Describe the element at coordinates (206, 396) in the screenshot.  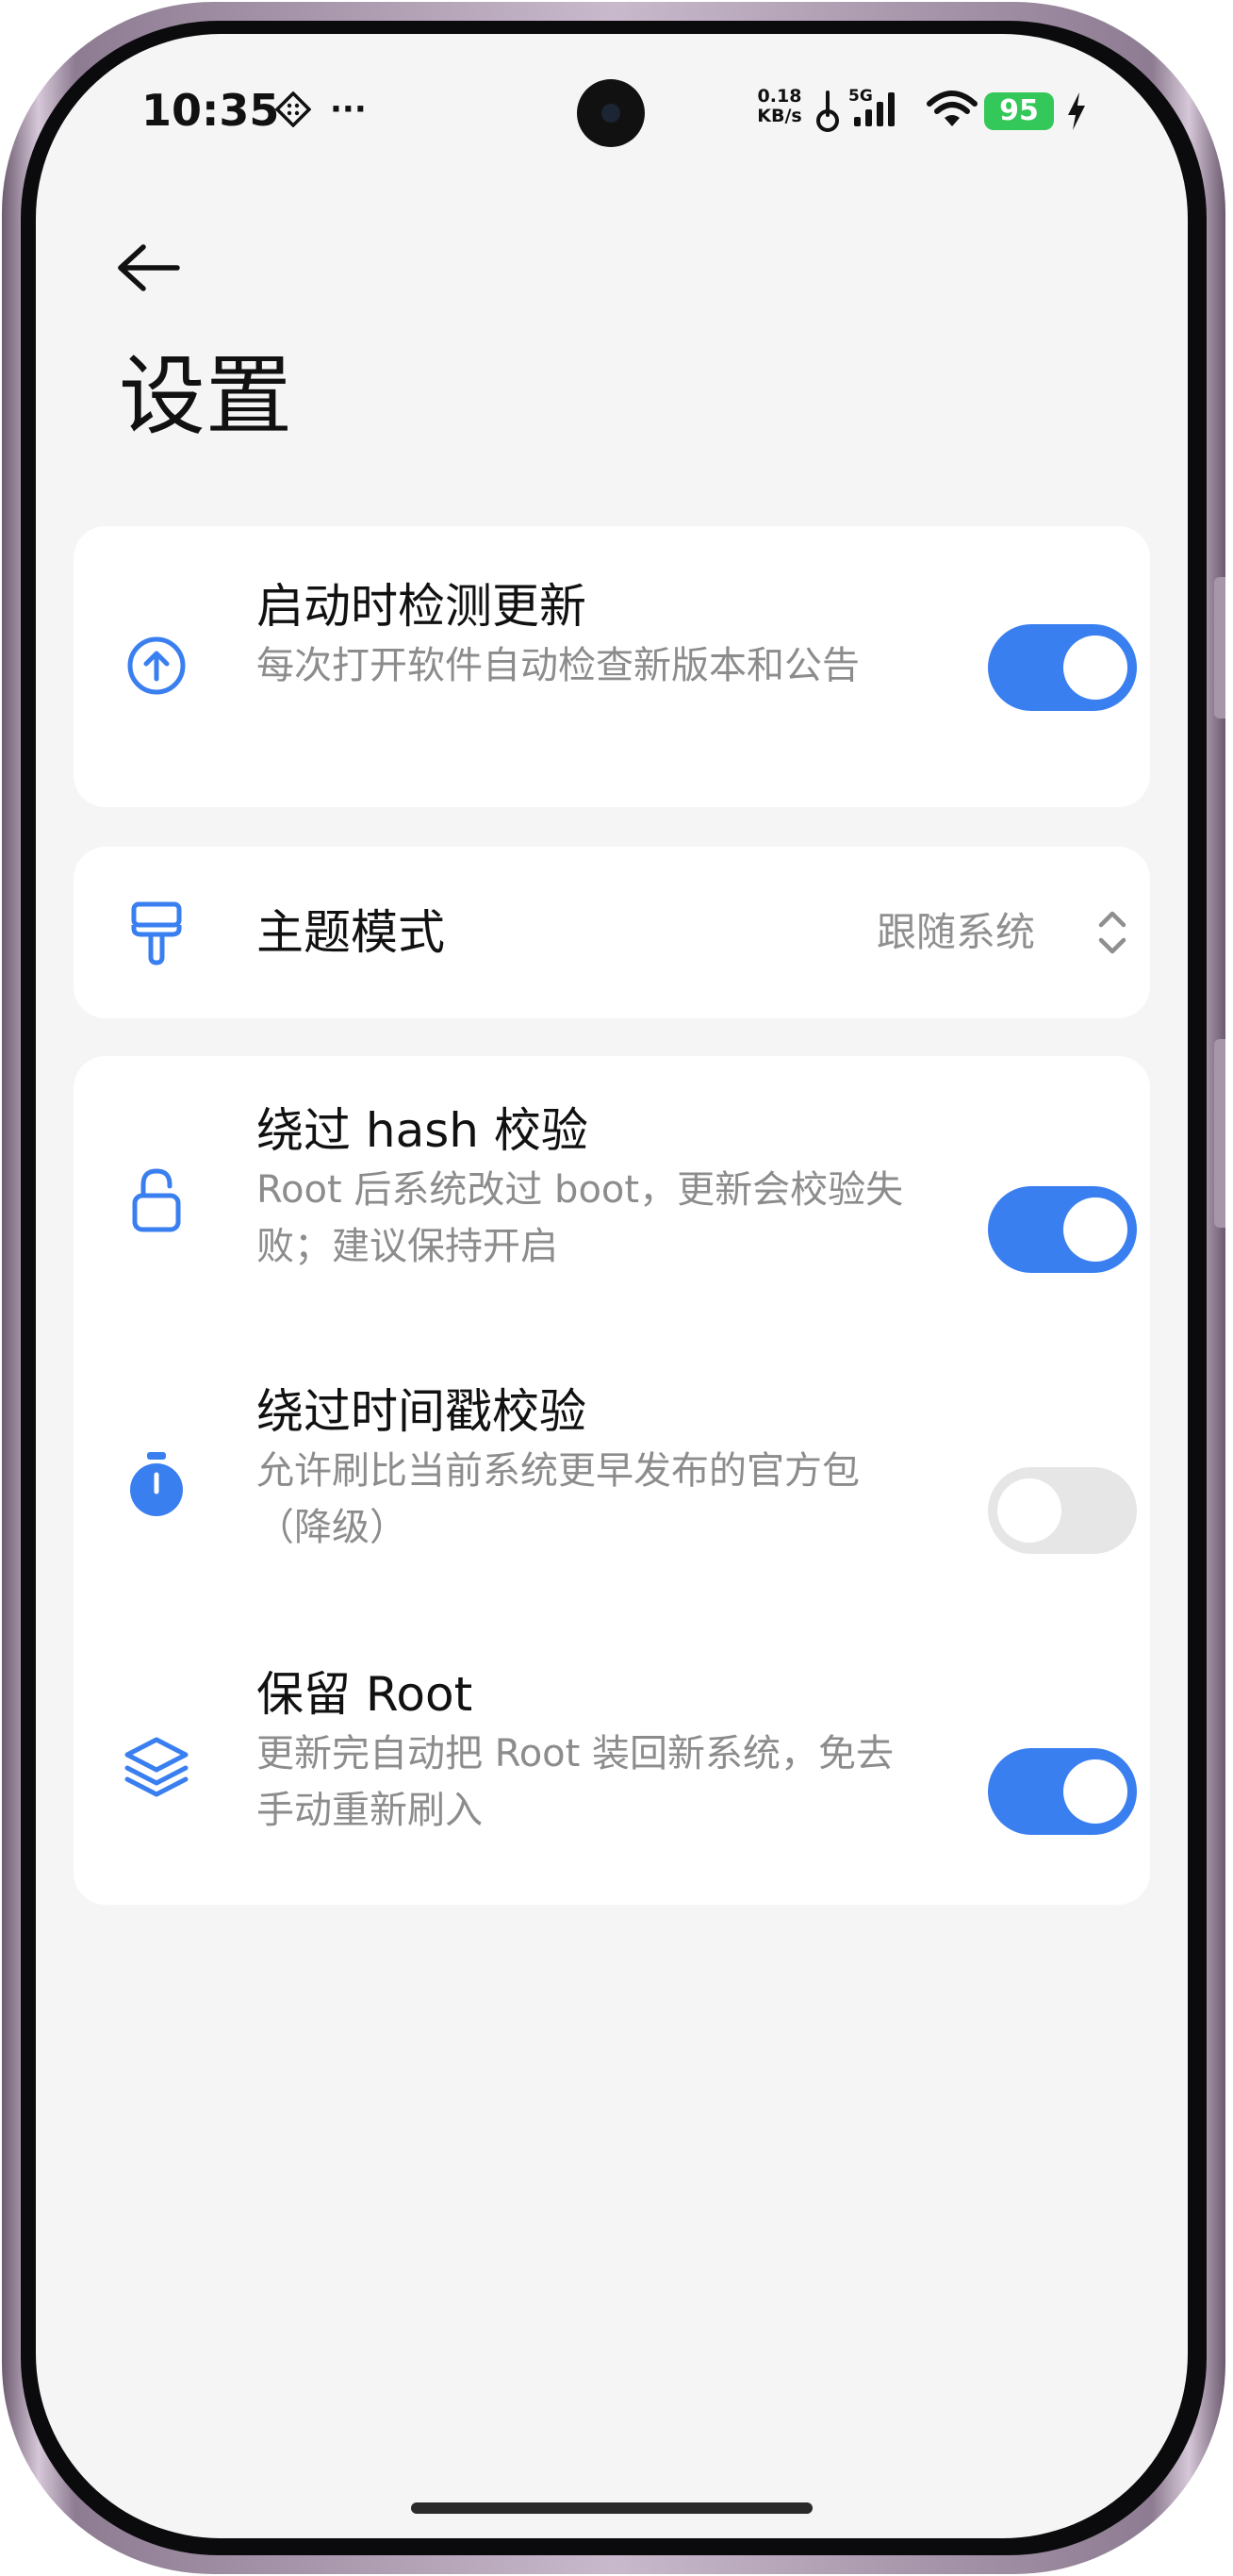
I see `page-title: 设置` at that location.